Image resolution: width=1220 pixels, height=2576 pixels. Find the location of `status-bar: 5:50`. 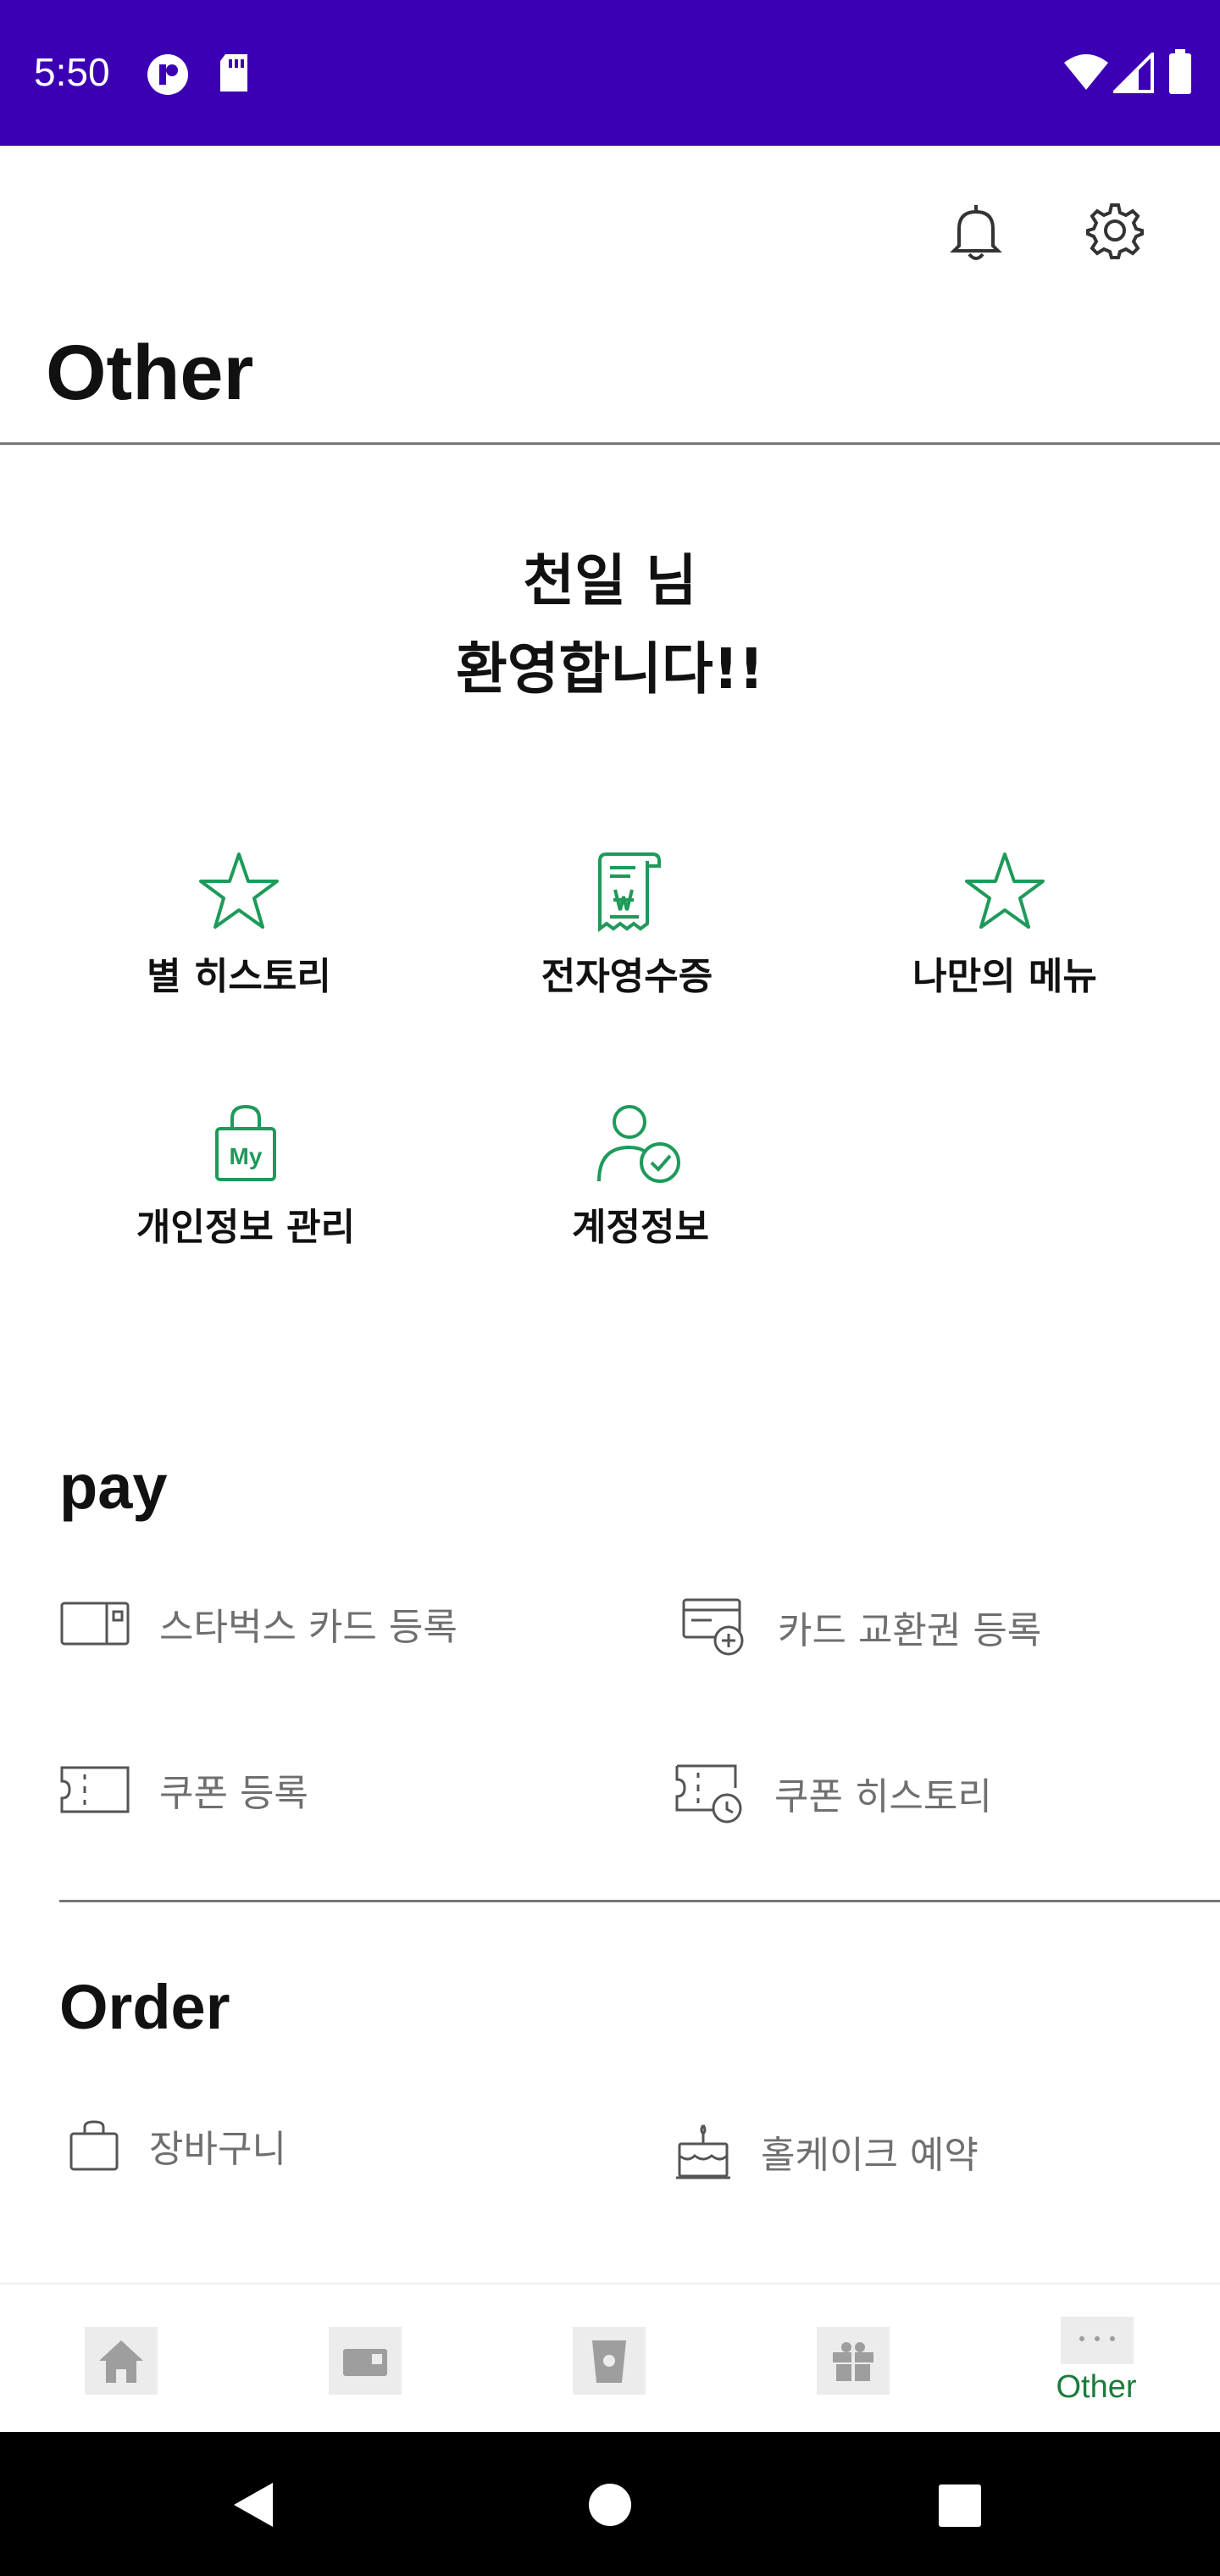

status-bar: 5:50 is located at coordinates (610, 73).